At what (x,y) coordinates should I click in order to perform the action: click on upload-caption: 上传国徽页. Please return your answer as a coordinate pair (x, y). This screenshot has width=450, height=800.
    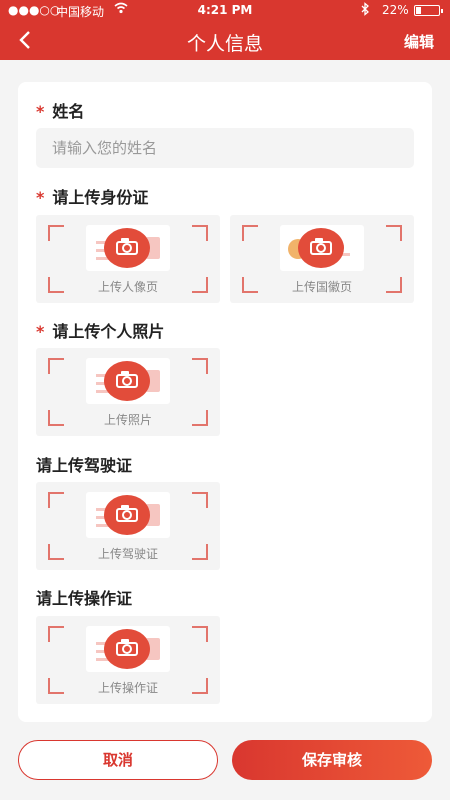
    Looking at the image, I should click on (321, 287).